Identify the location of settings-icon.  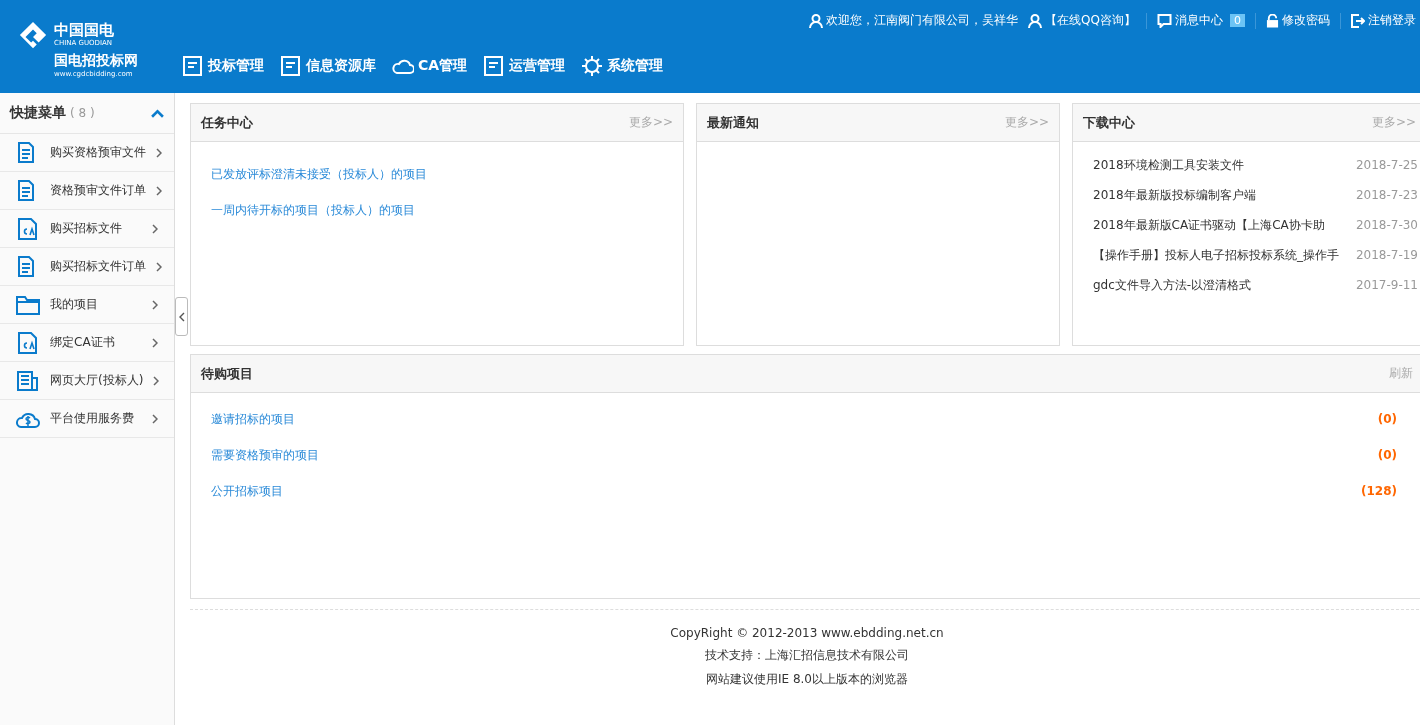
(592, 66).